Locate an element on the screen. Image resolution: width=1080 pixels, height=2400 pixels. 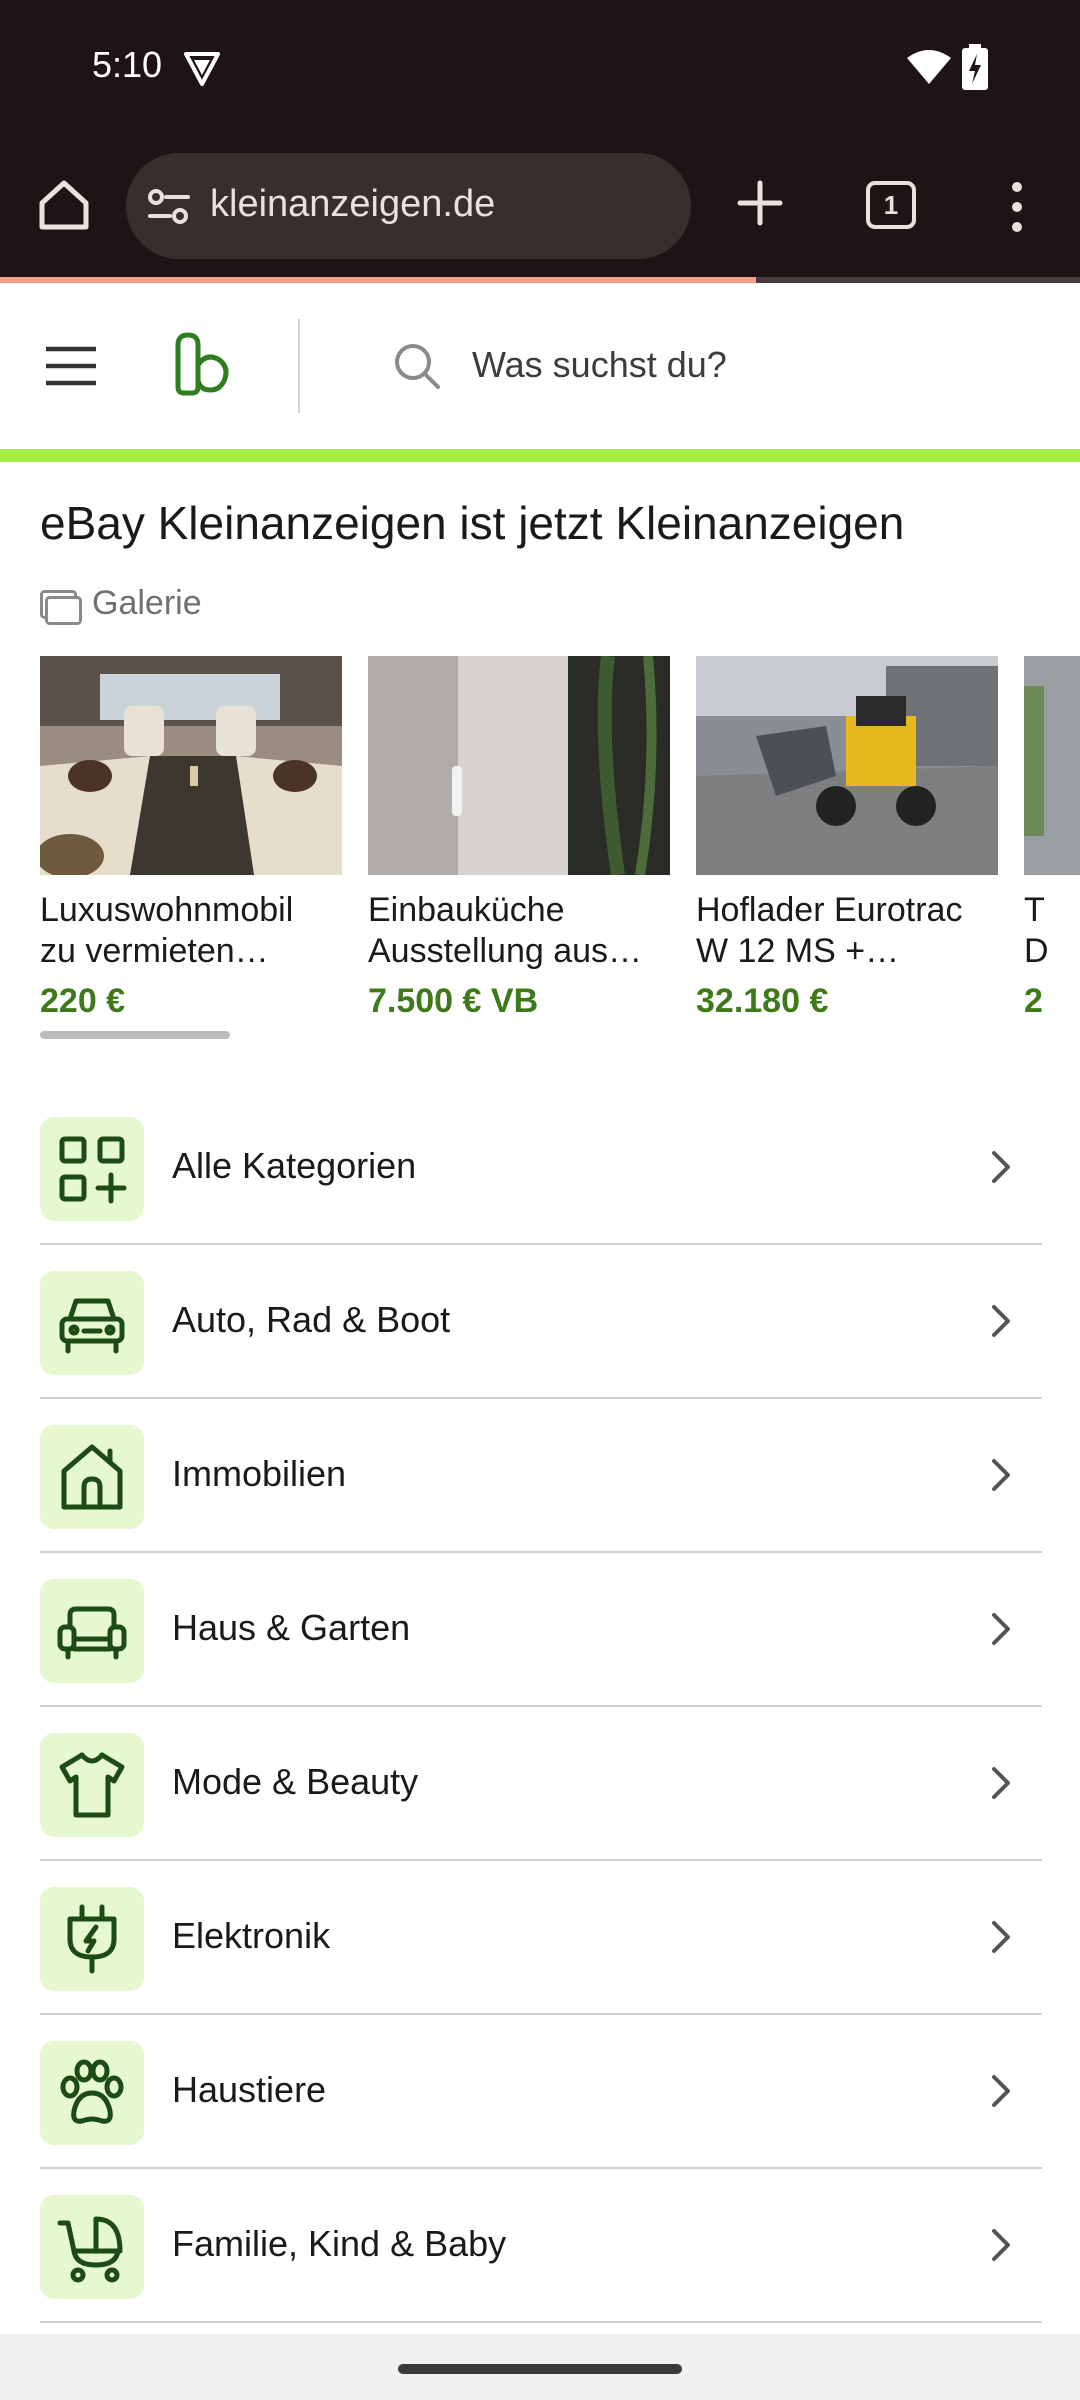
status-time: 5:10 is located at coordinates (127, 64).